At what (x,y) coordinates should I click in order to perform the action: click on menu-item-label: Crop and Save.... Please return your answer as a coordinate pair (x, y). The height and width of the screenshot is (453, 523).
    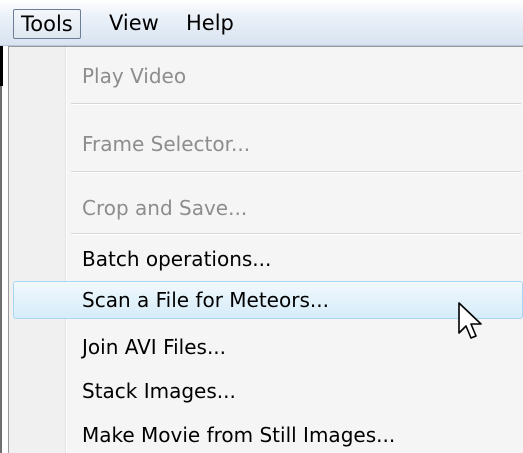
    Looking at the image, I should click on (165, 208).